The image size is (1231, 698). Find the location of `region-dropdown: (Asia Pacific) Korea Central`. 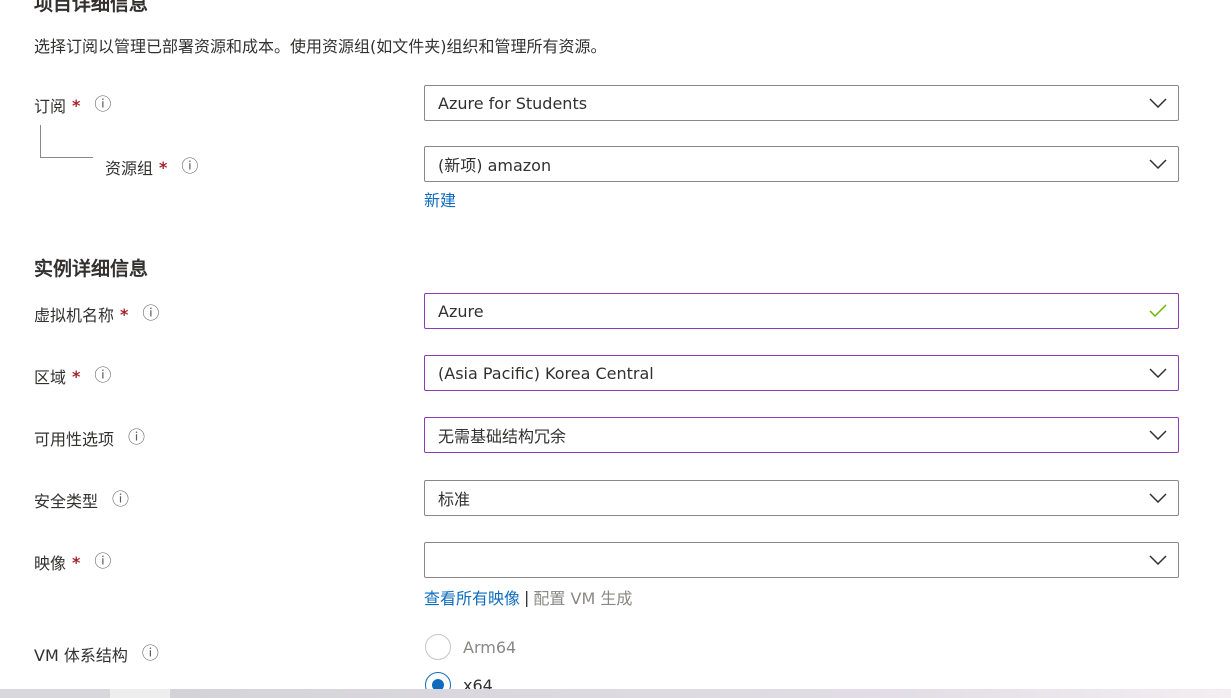

region-dropdown: (Asia Pacific) Korea Central is located at coordinates (801, 373).